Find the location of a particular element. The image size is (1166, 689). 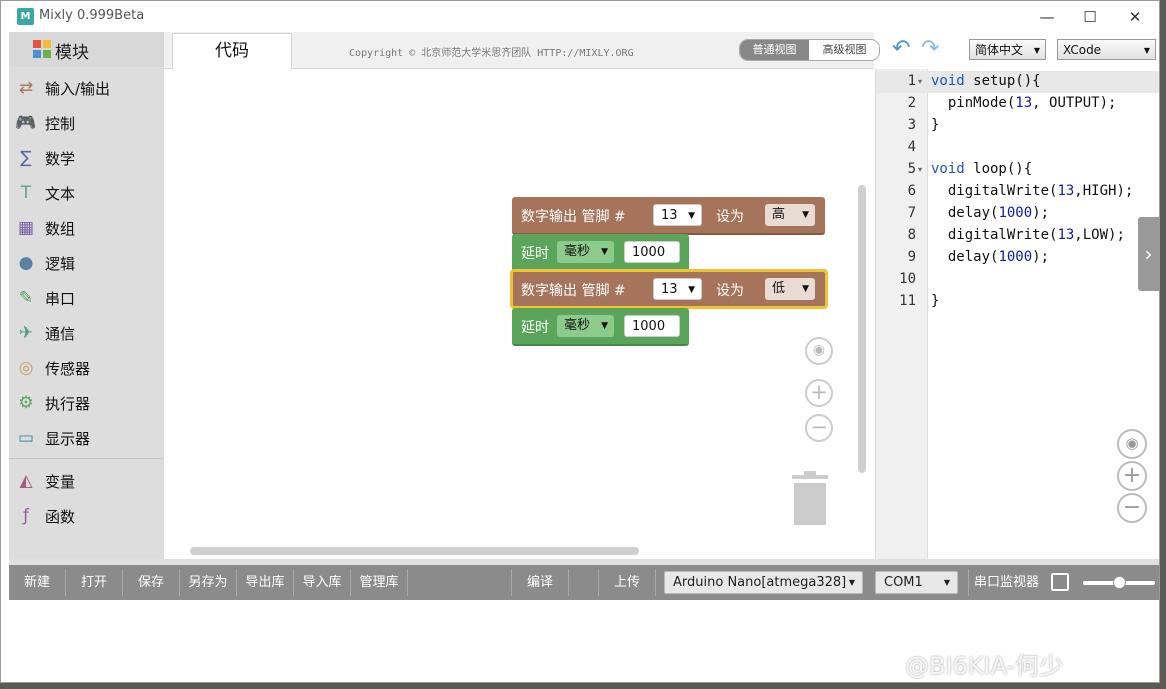

close-button: ✕ is located at coordinates (1135, 17).